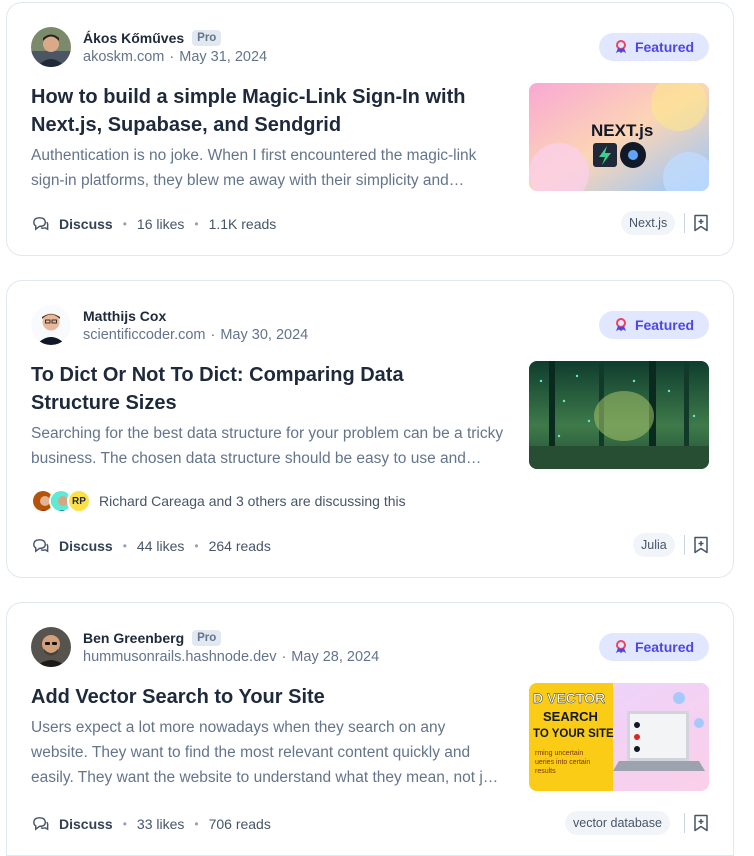 The width and height of the screenshot is (754, 856). What do you see at coordinates (133, 638) in the screenshot?
I see `author-name: Ben Greenberg` at bounding box center [133, 638].